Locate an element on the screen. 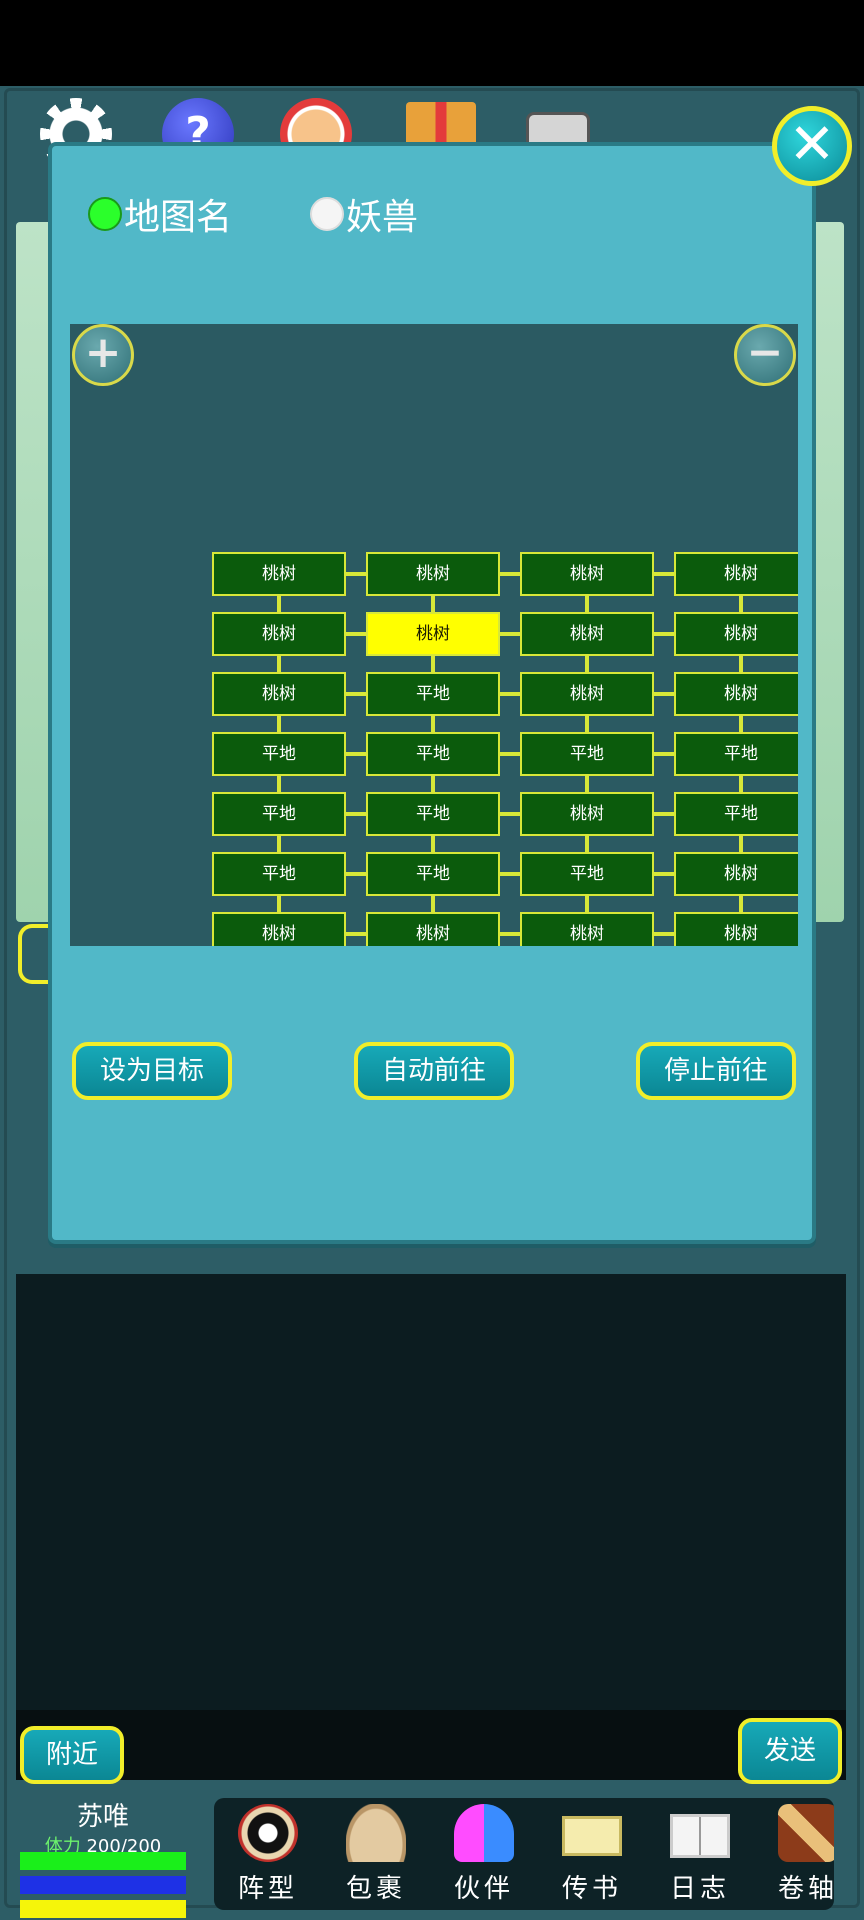  zoom-out-button: − is located at coordinates (765, 355).